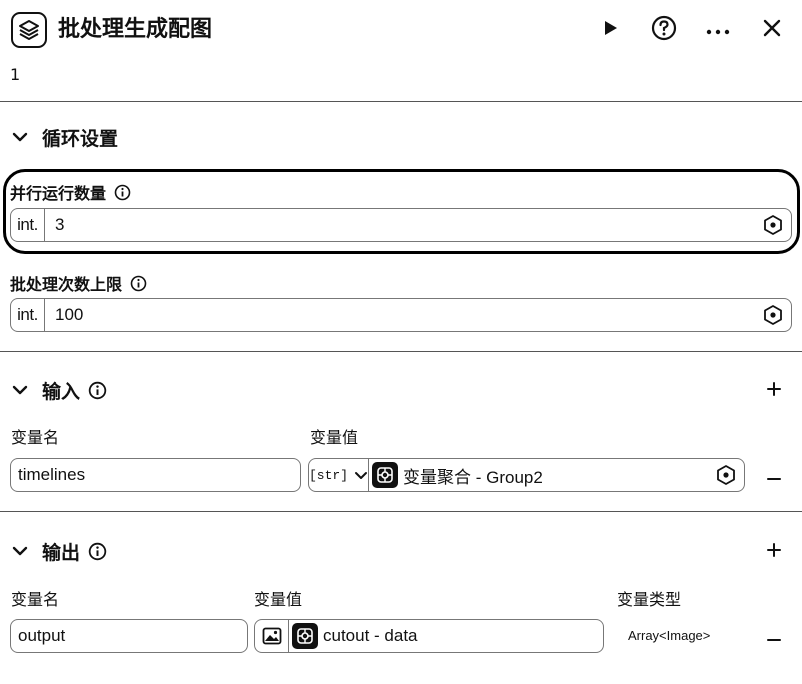 The width and height of the screenshot is (802, 684). What do you see at coordinates (446, 636) in the screenshot?
I see `variable-reference: cutout - data` at bounding box center [446, 636].